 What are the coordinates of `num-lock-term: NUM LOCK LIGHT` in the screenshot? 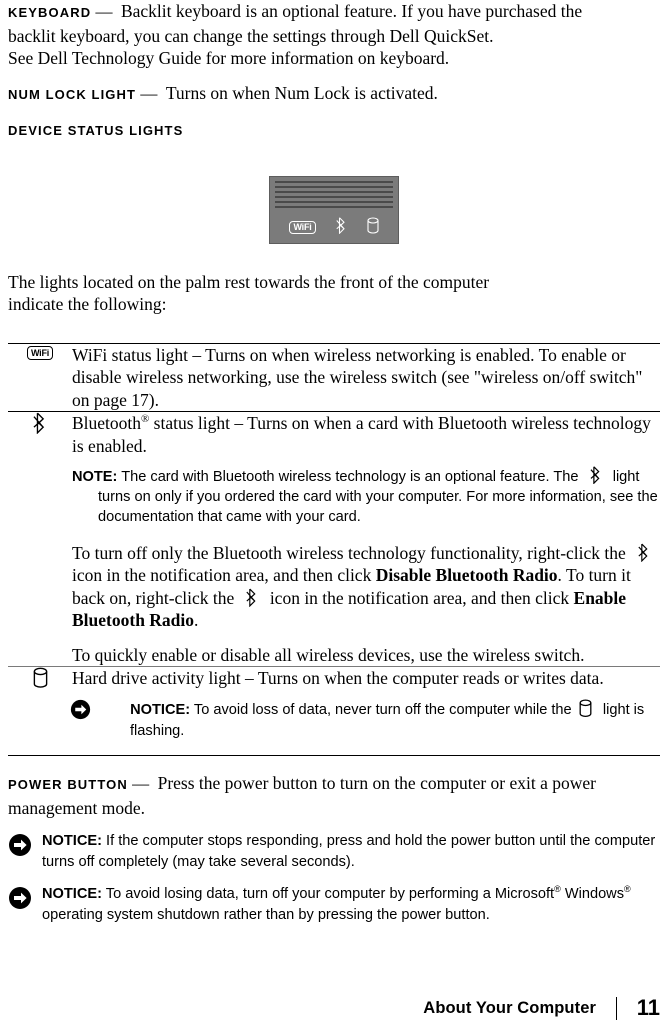 It's located at (72, 94).